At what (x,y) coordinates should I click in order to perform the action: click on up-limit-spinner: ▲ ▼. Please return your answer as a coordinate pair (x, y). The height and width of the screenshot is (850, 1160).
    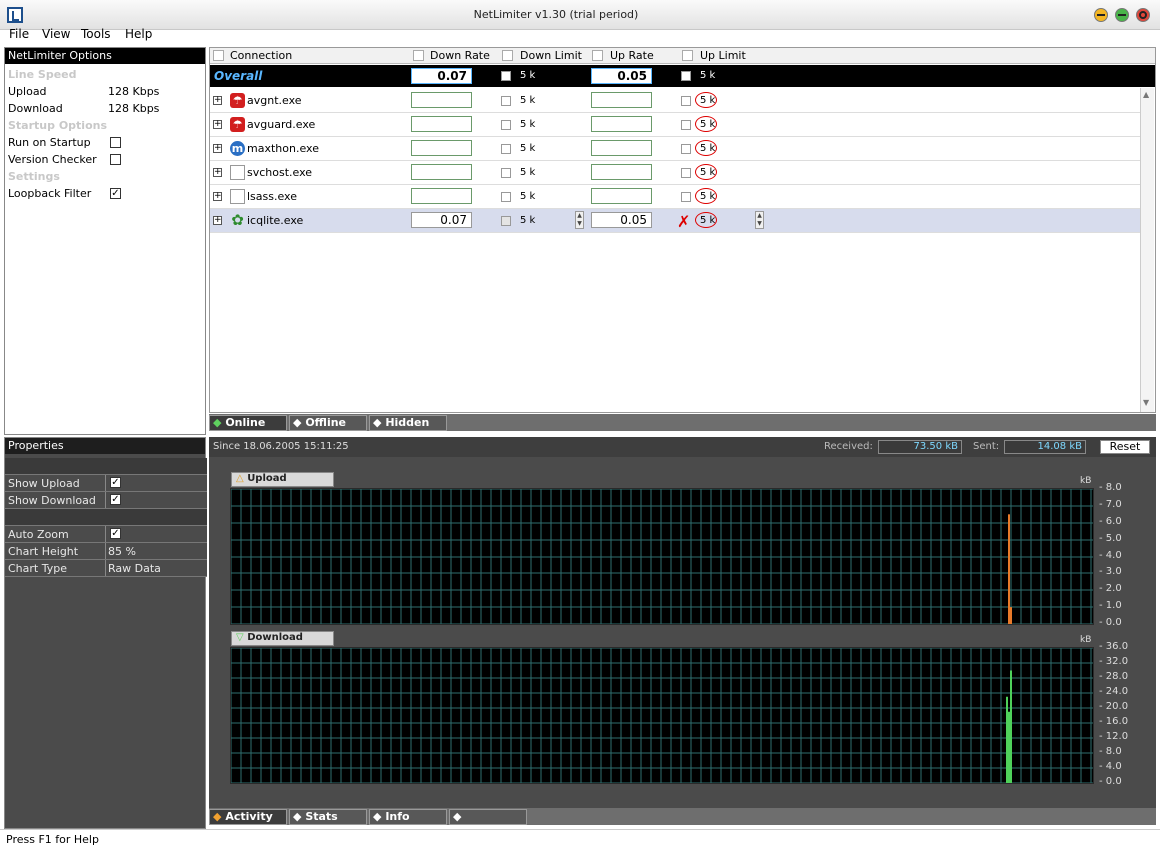
    Looking at the image, I should click on (759, 220).